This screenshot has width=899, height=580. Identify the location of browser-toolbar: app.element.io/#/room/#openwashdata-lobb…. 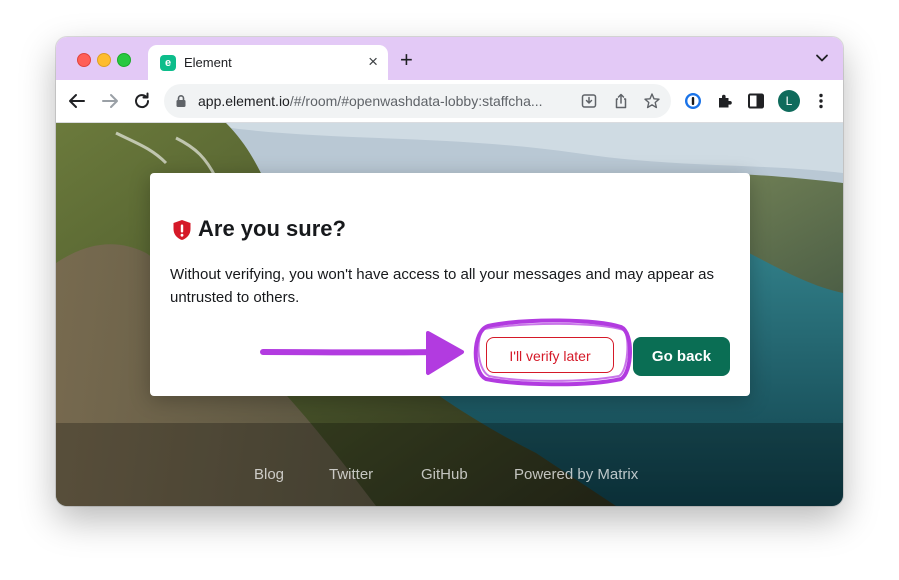
(449, 101).